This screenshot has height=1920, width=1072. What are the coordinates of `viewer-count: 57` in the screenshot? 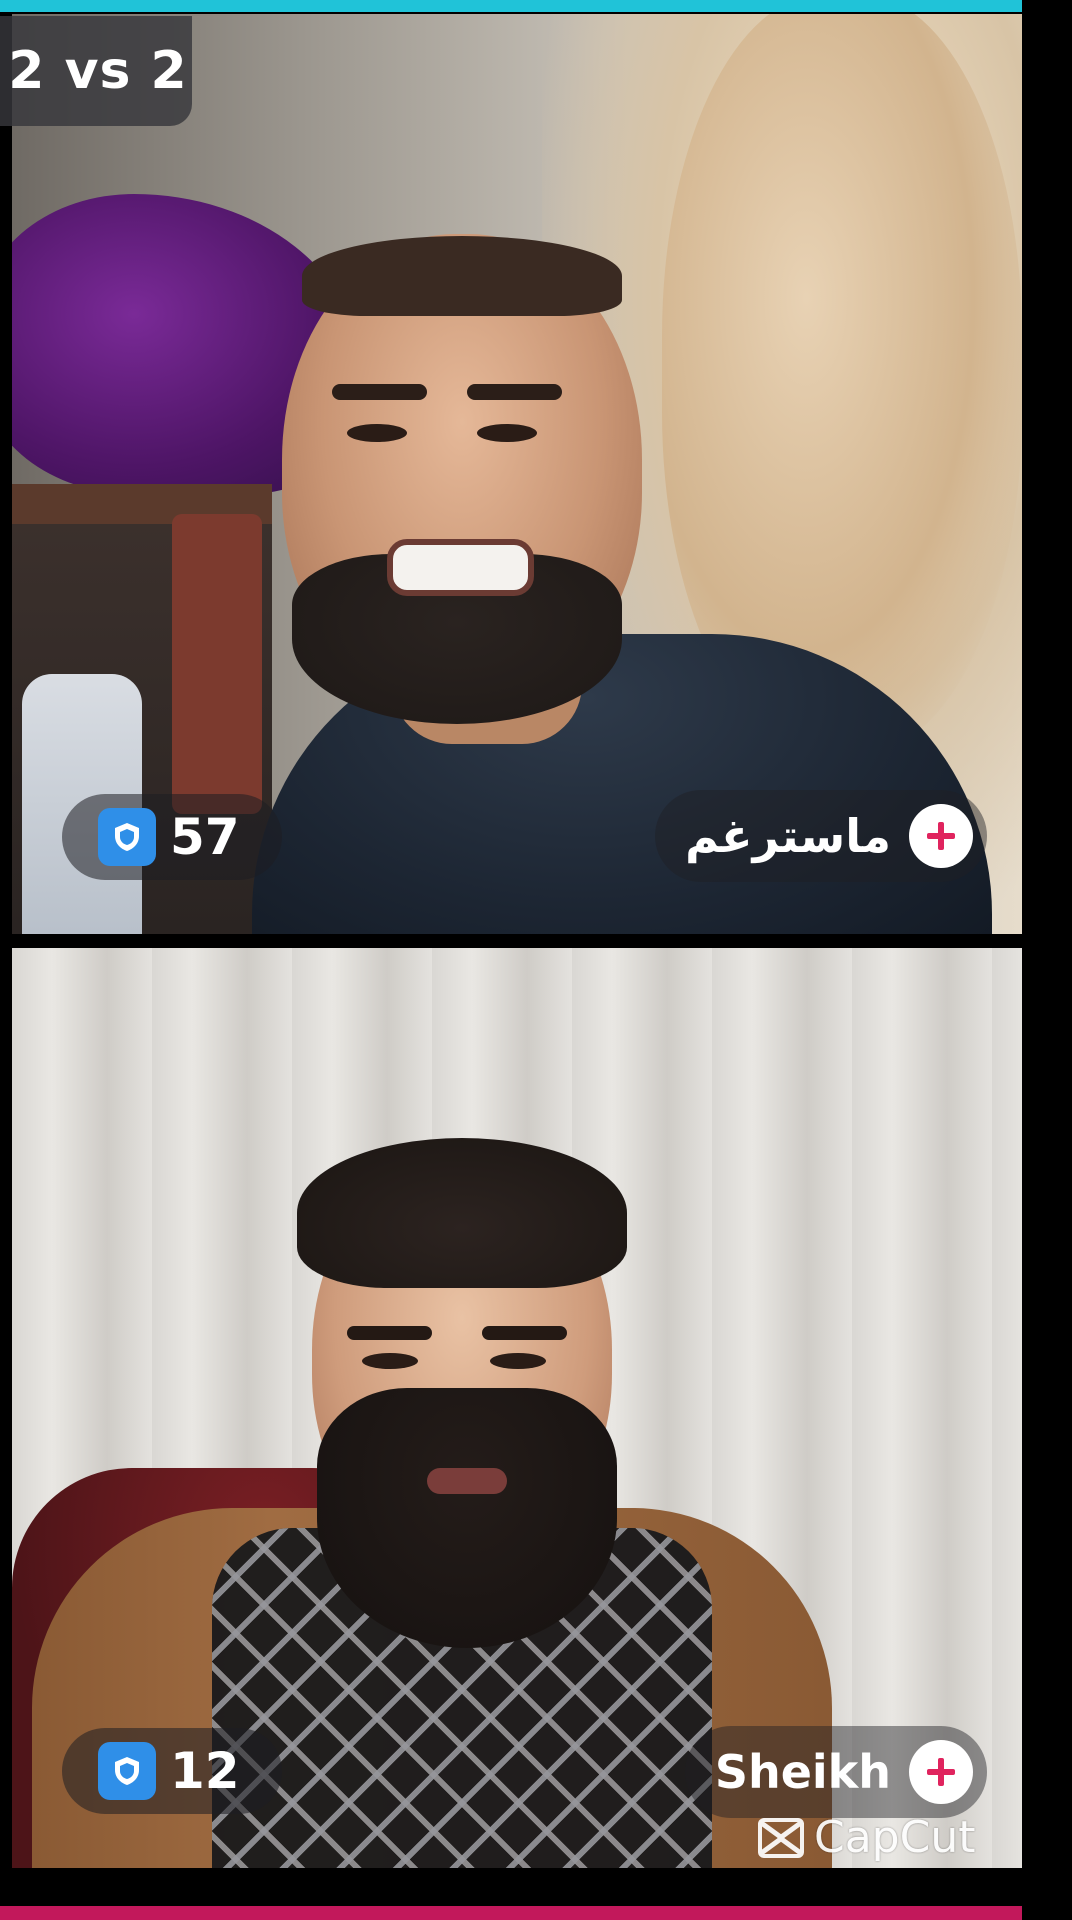 It's located at (205, 837).